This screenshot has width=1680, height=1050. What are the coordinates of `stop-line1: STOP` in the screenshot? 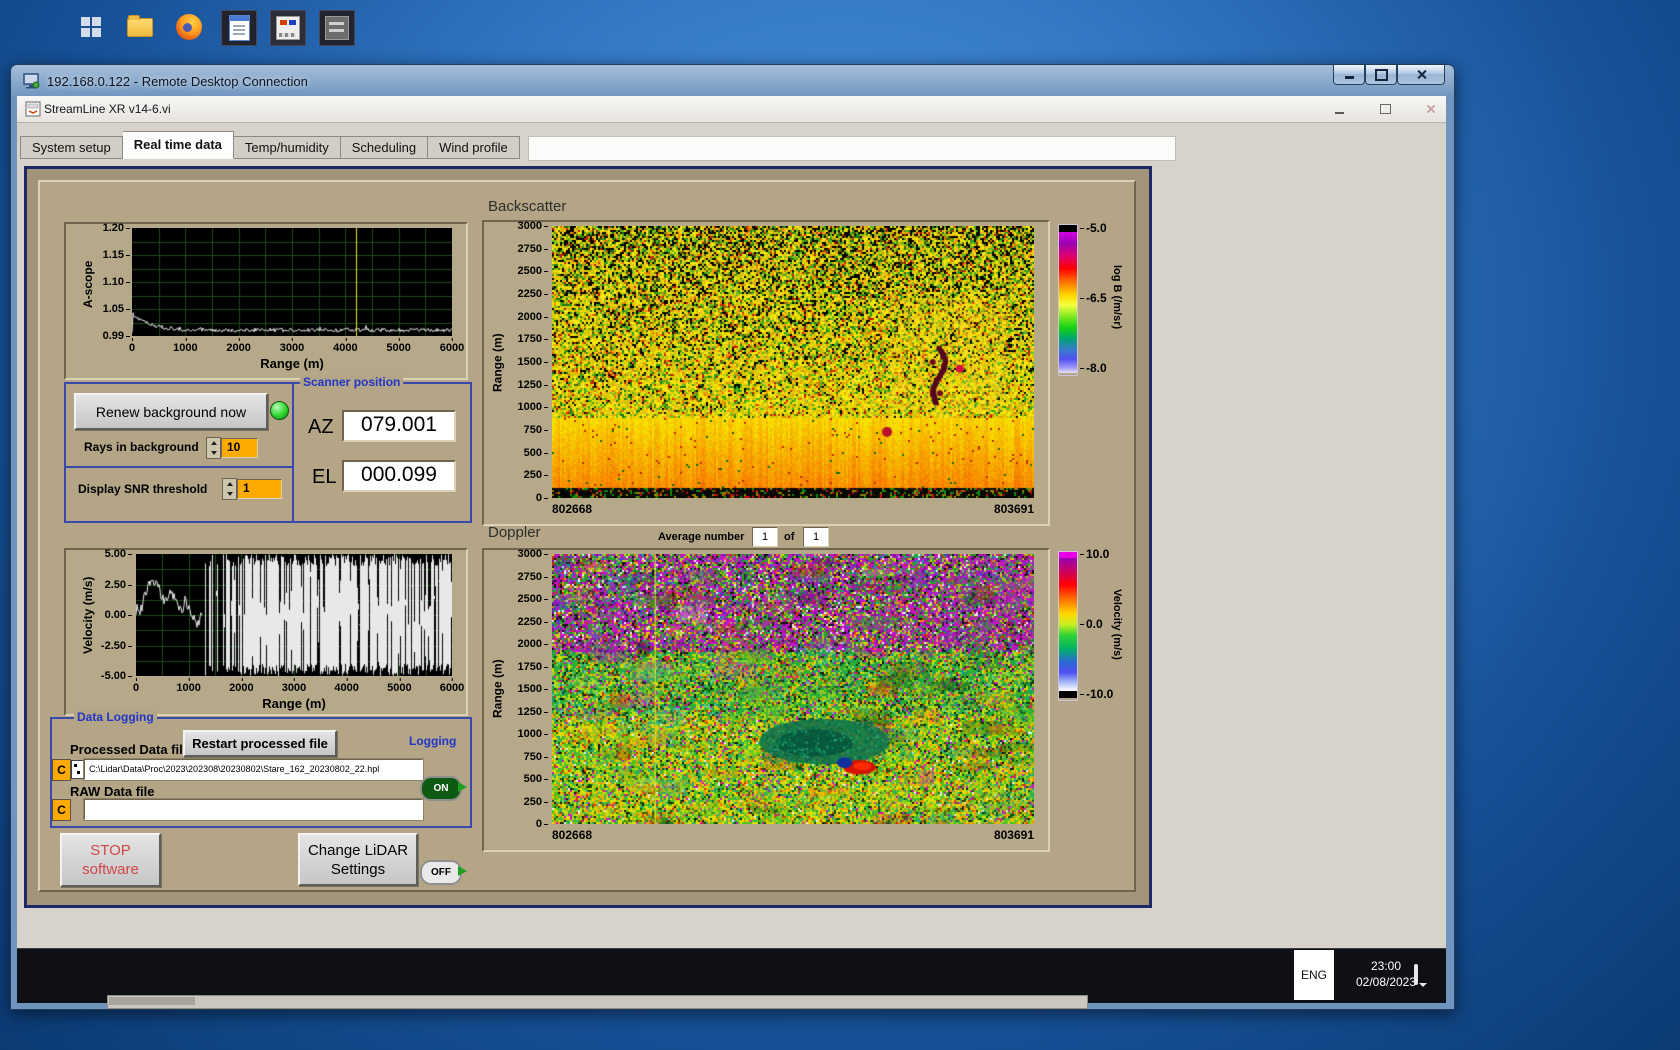 It's located at (110, 850).